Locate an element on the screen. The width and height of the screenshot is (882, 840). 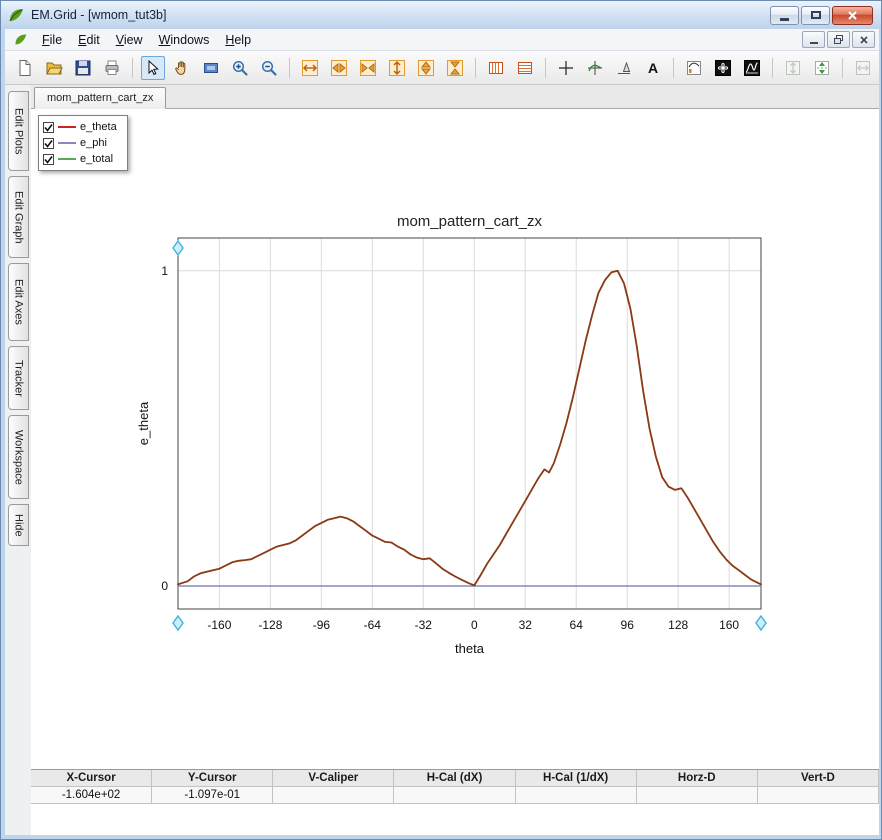
scroll-y-icon is located at coordinates (426, 68).